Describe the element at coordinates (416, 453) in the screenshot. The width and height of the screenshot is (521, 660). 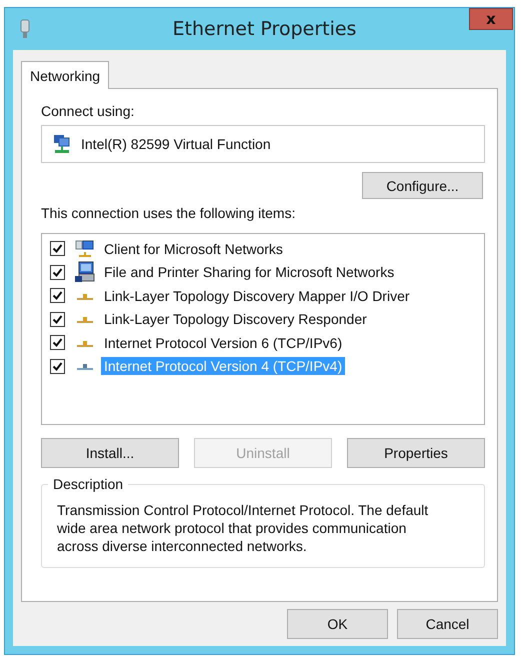
I see `action-button: Properties` at that location.